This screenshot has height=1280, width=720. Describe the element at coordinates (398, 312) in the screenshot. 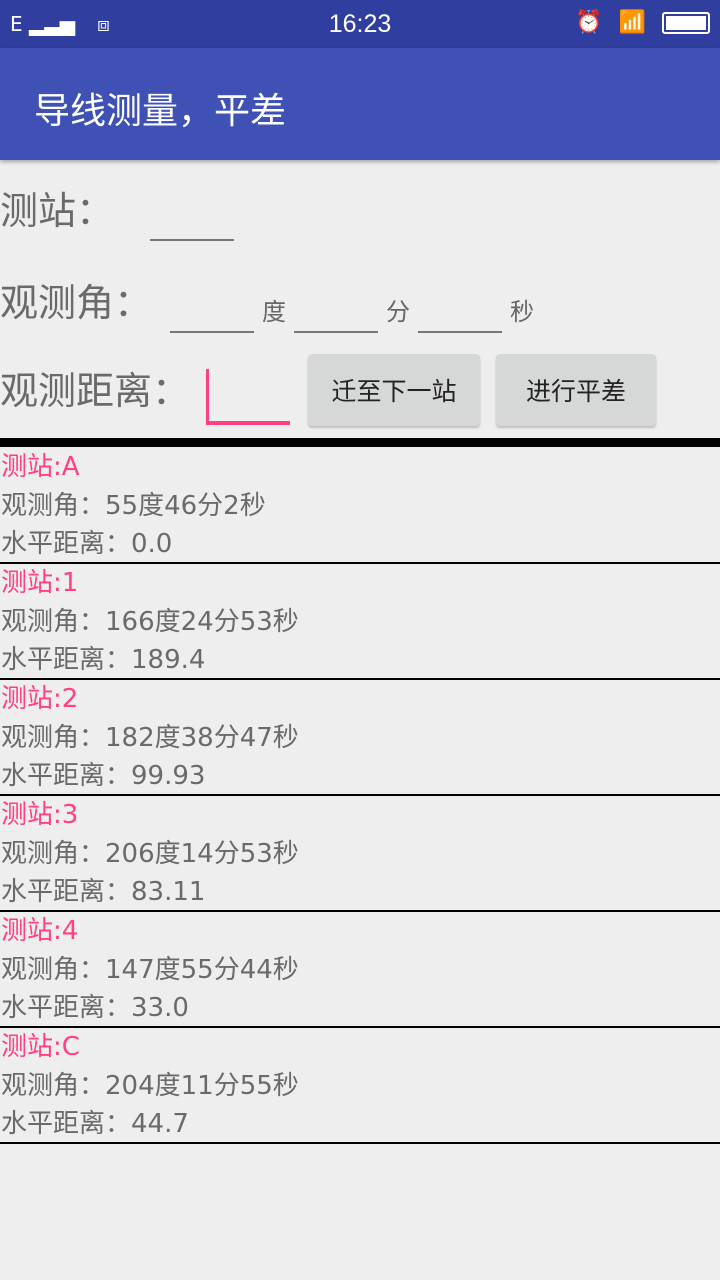

I see `minute-unit: 分` at that location.